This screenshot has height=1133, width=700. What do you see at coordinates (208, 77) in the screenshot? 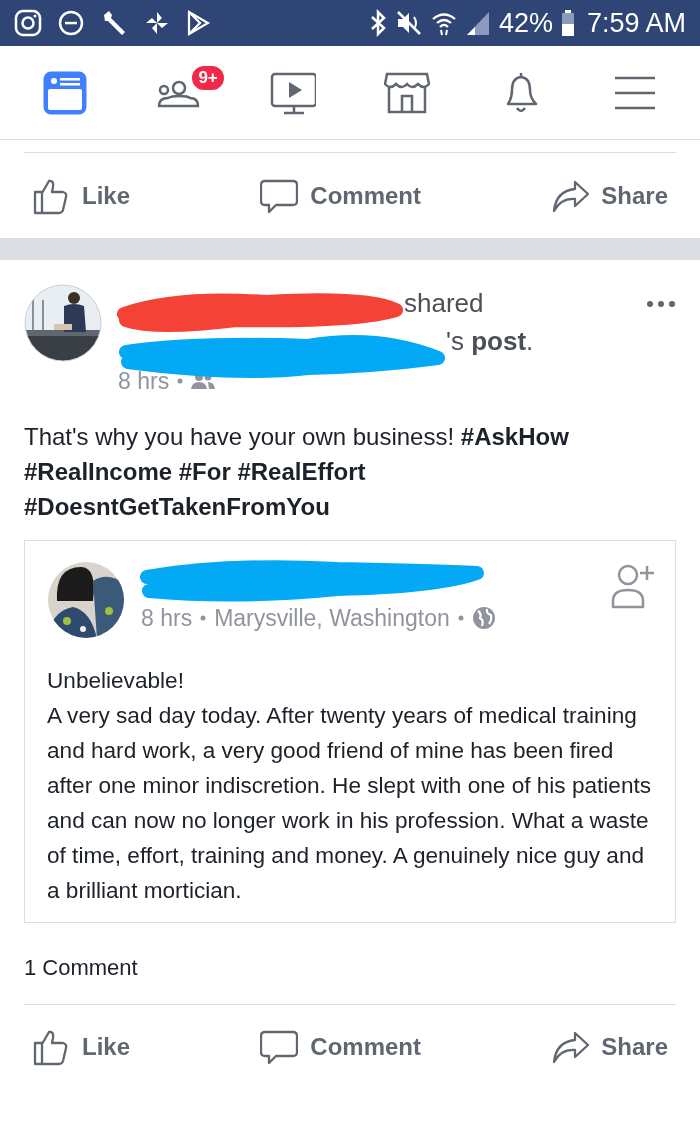
I see `notification-badge: 9+` at bounding box center [208, 77].